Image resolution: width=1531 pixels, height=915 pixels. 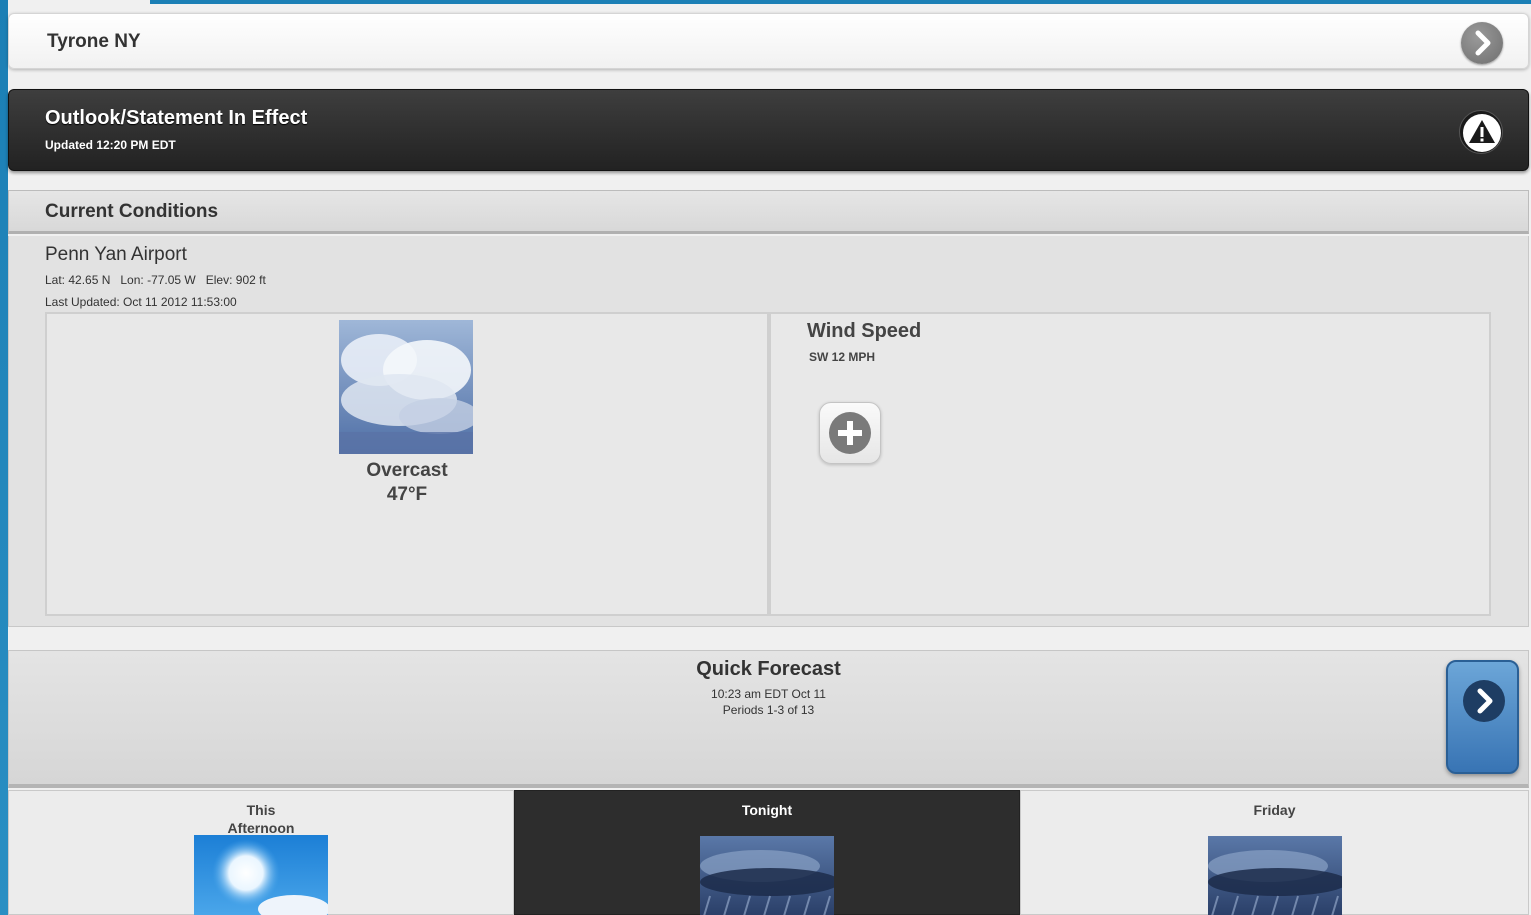 I want to click on current-conditions-header: Current Conditions, so click(x=768, y=212).